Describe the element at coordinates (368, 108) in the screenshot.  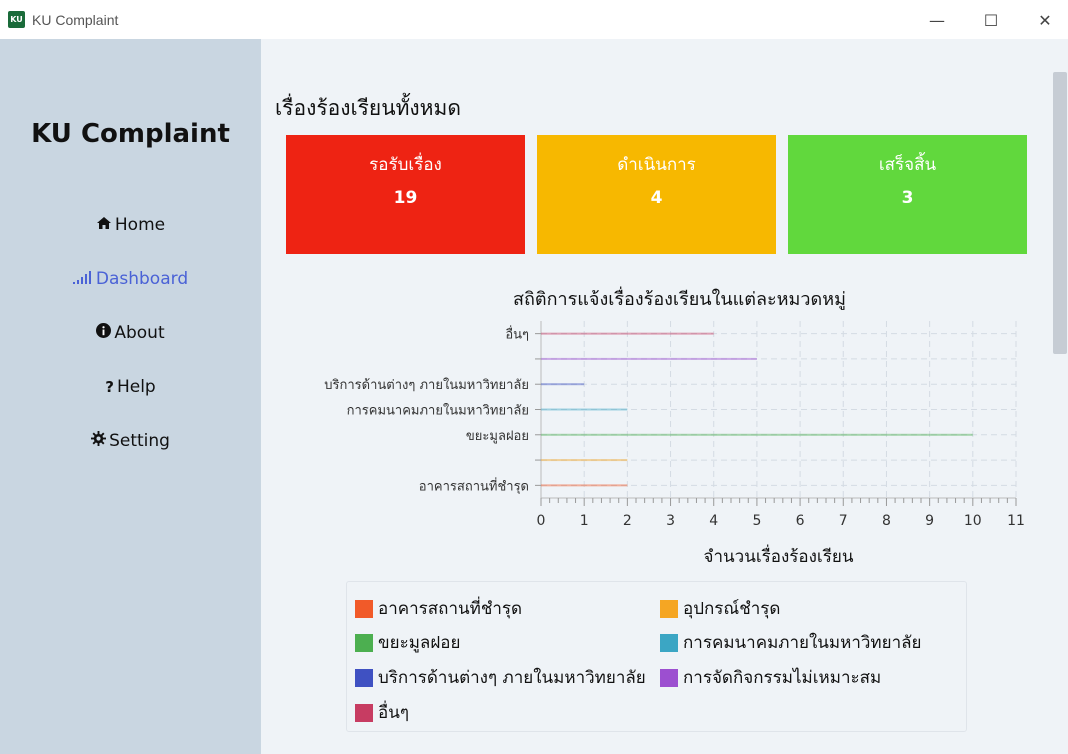
I see `page-title: เรื่องร้องเรียนทั้งหมด` at that location.